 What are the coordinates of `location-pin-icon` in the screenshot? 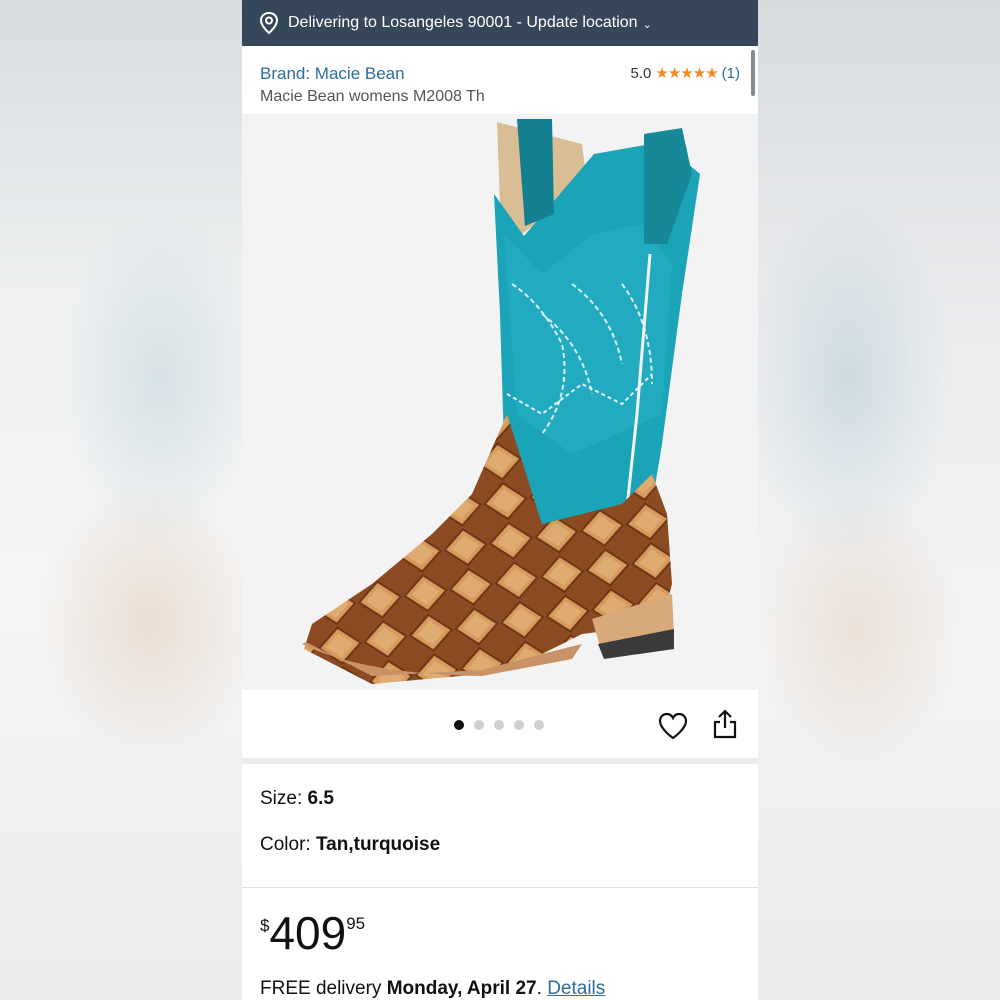 It's located at (269, 23).